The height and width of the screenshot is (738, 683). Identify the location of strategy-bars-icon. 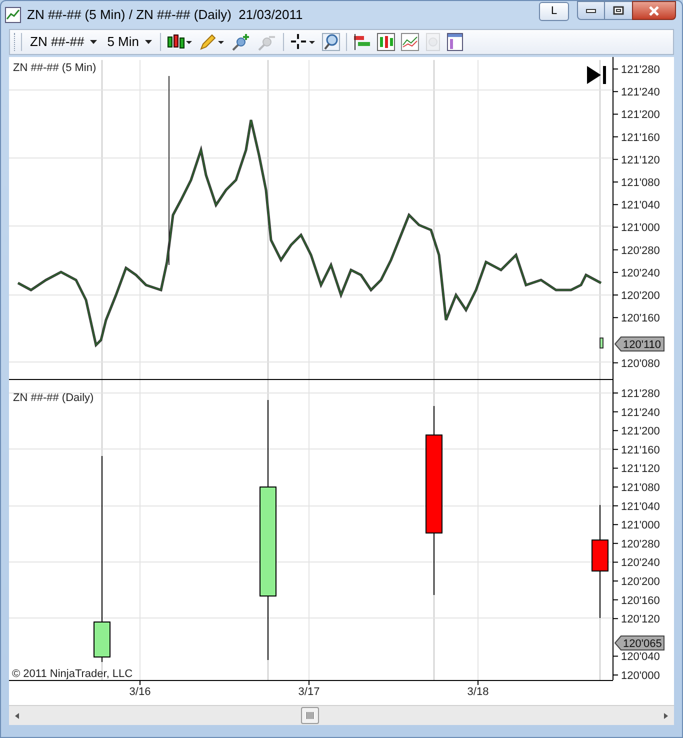
(362, 42).